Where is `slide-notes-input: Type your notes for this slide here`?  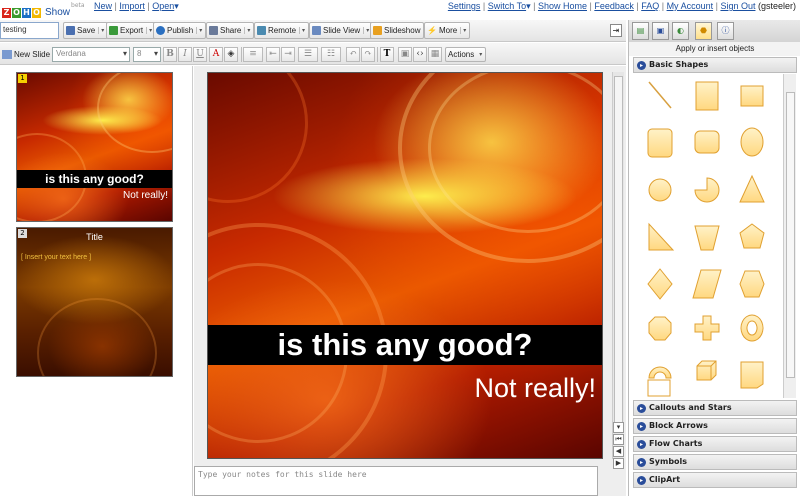
slide-notes-input: Type your notes for this slide here is located at coordinates (396, 481).